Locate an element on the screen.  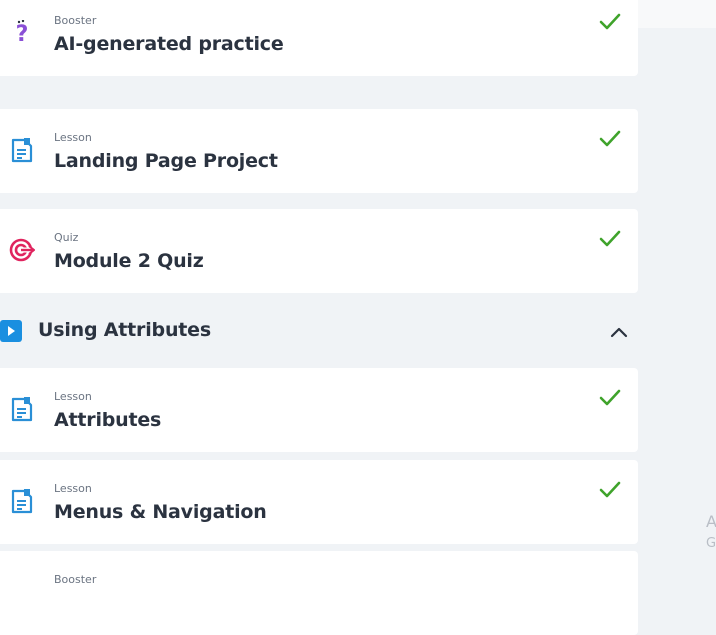
side-text: G is located at coordinates (711, 543).